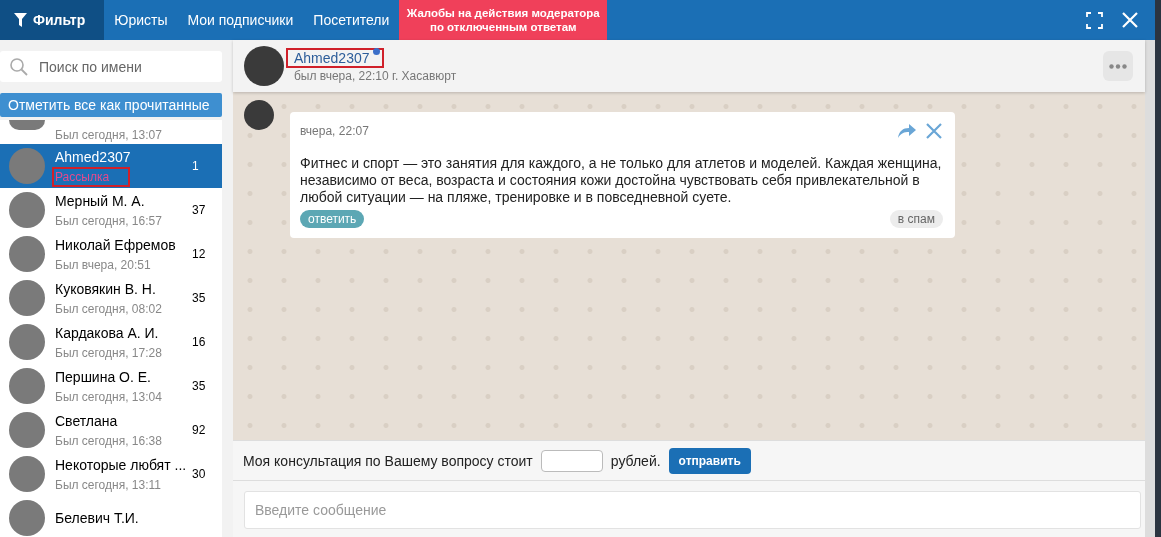  I want to click on message-time: вчера, 22:07, so click(334, 131).